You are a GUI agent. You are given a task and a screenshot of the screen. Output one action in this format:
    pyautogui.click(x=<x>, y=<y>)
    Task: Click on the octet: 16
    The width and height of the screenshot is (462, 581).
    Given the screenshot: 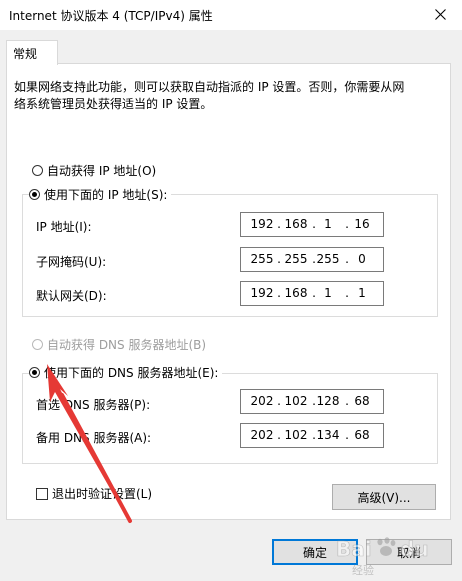 What is the action you would take?
    pyautogui.click(x=362, y=224)
    